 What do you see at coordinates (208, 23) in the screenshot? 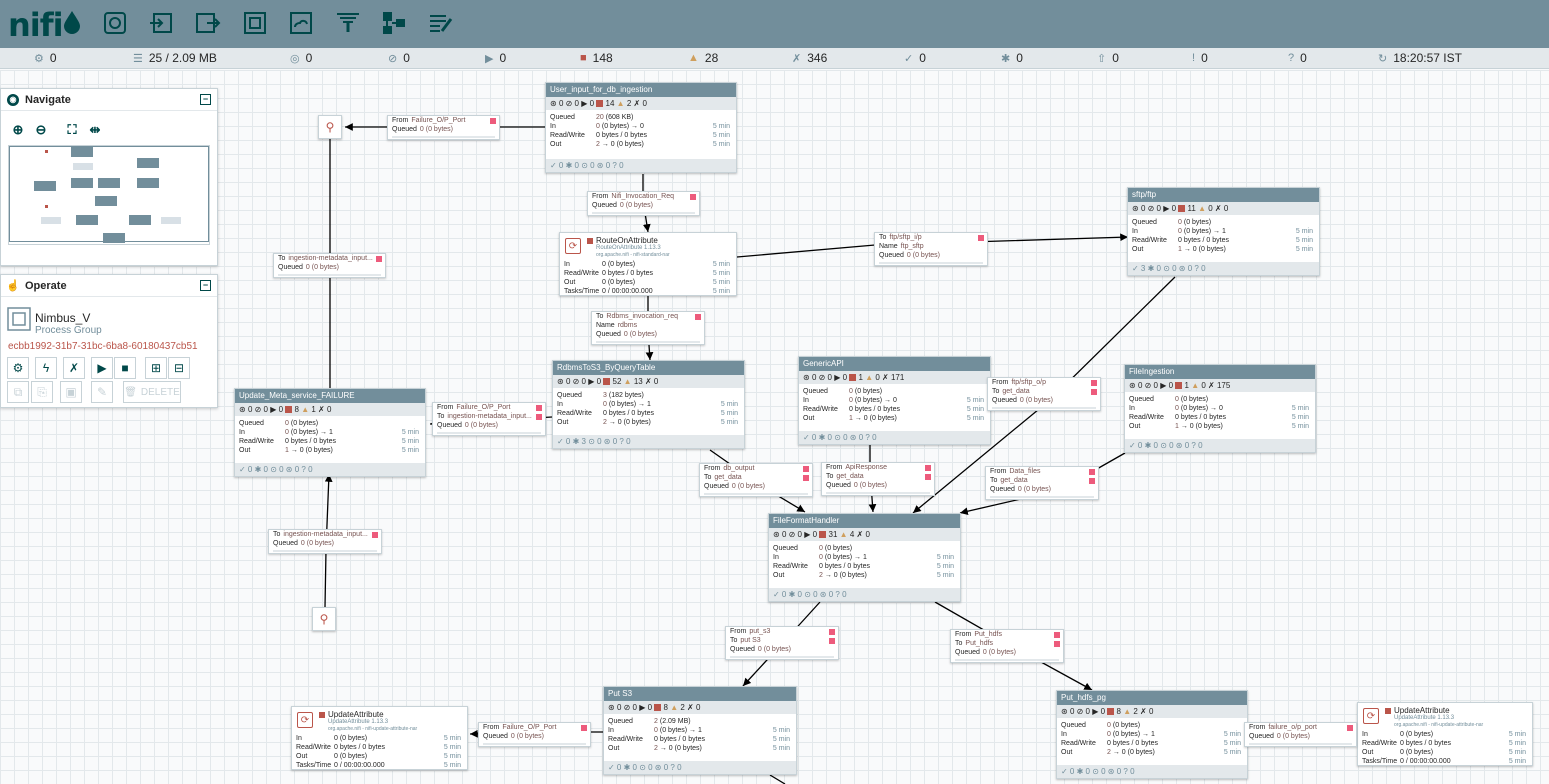
I see `output-port-icon` at bounding box center [208, 23].